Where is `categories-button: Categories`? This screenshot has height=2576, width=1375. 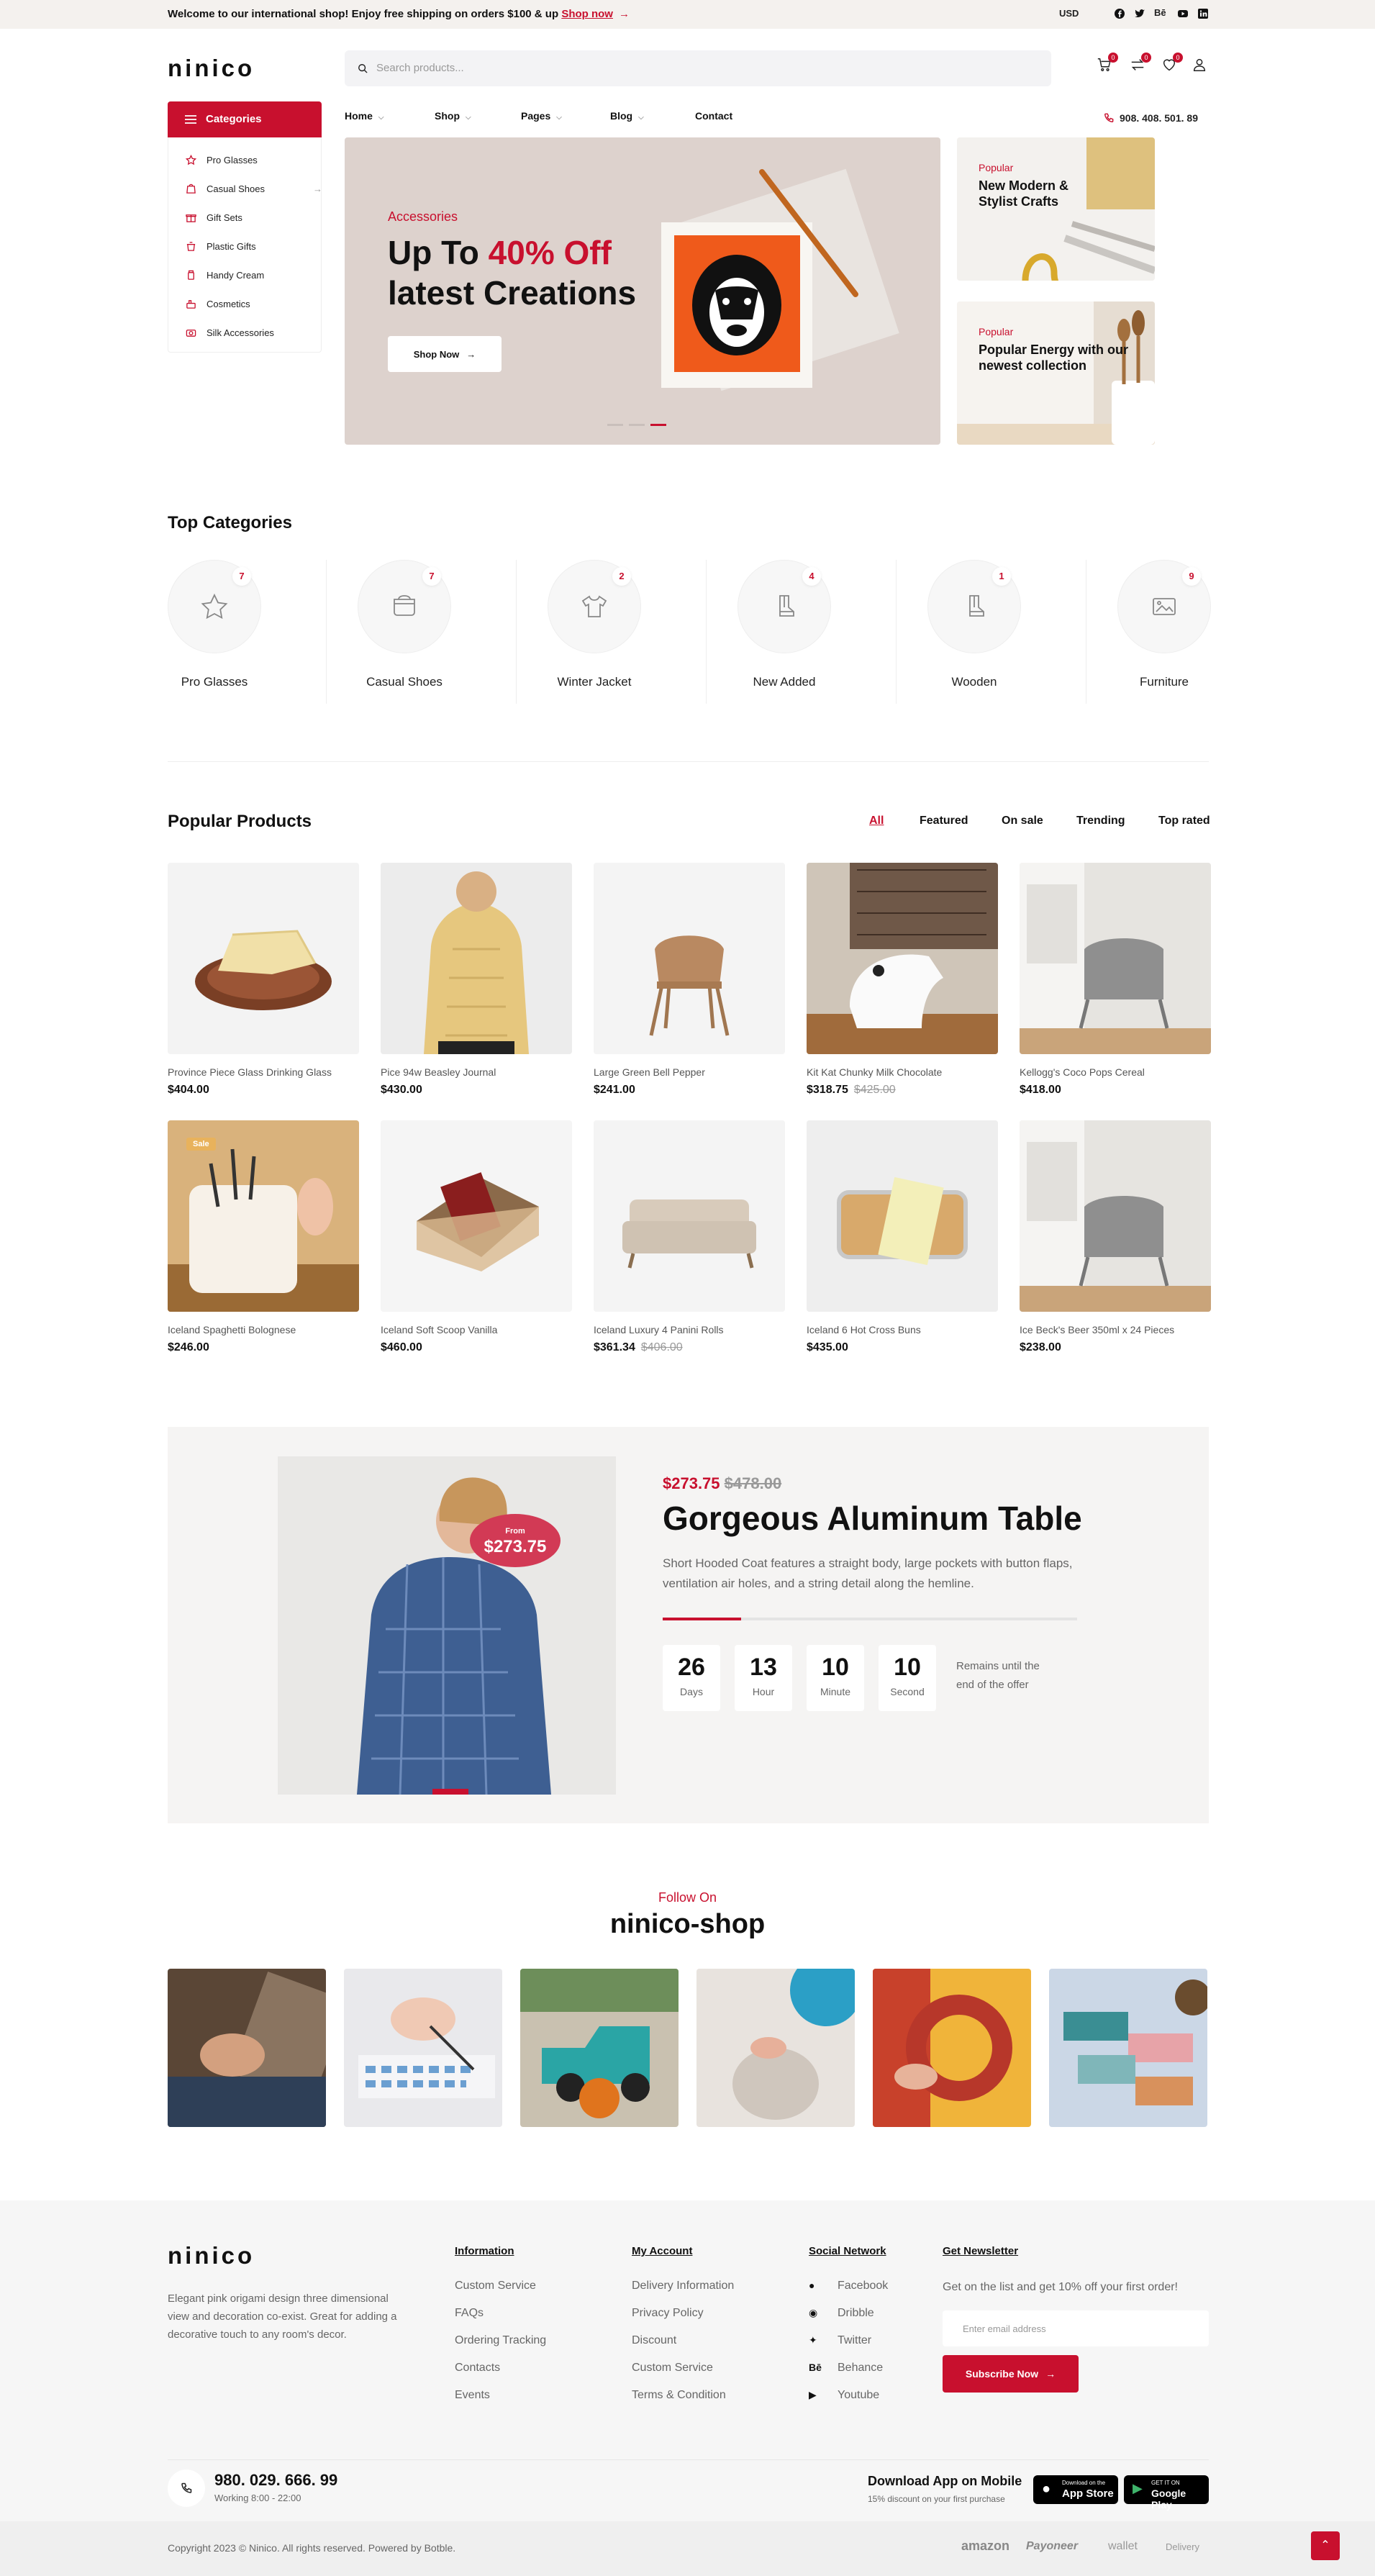 categories-button: Categories is located at coordinates (245, 119).